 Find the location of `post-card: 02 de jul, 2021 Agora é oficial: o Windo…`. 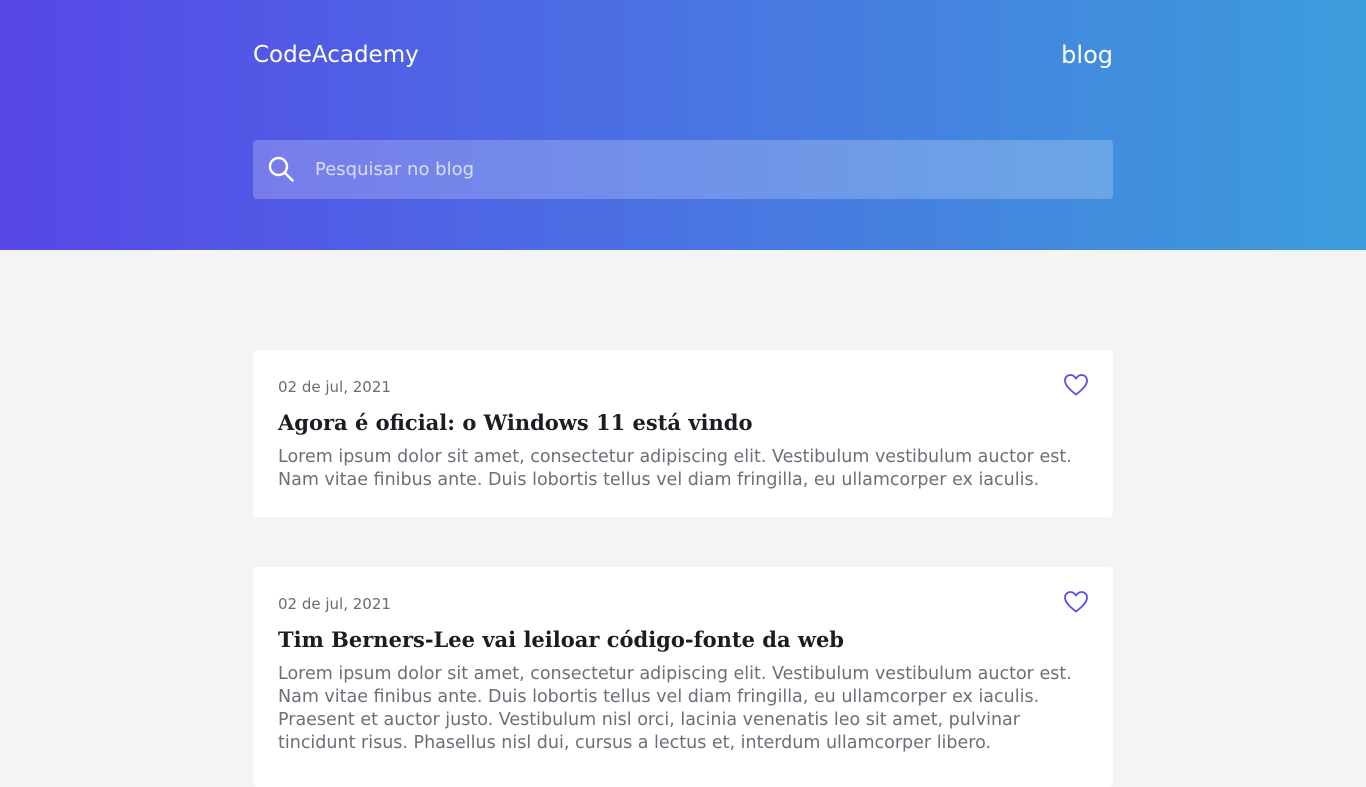

post-card: 02 de jul, 2021 Agora é oficial: o Windo… is located at coordinates (683, 433).